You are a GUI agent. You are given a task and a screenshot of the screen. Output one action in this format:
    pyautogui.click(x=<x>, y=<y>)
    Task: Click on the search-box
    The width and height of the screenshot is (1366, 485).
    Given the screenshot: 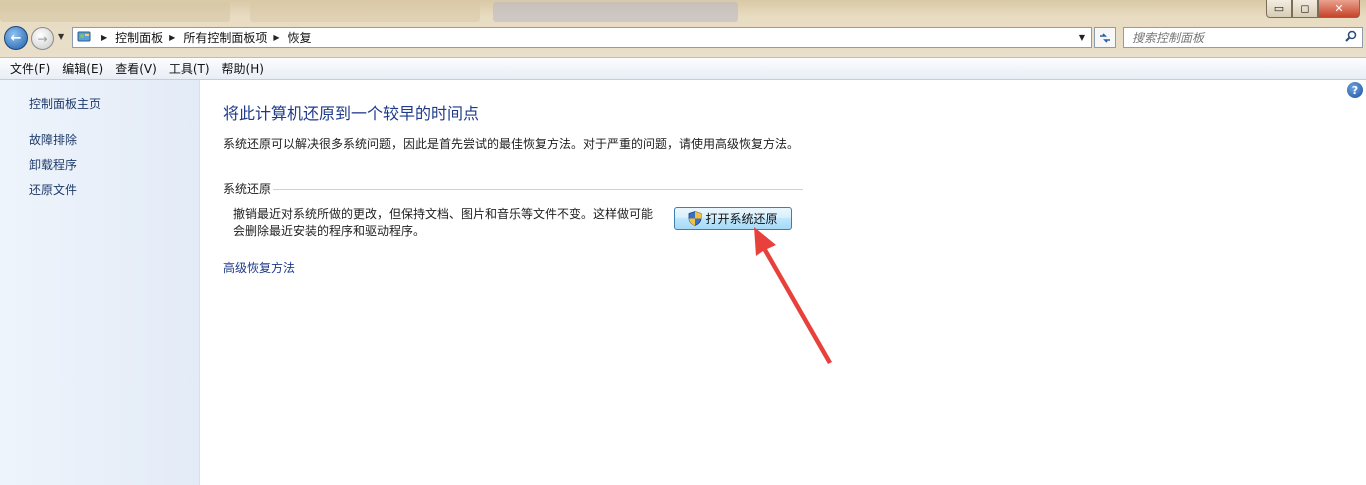 What is the action you would take?
    pyautogui.click(x=1243, y=37)
    